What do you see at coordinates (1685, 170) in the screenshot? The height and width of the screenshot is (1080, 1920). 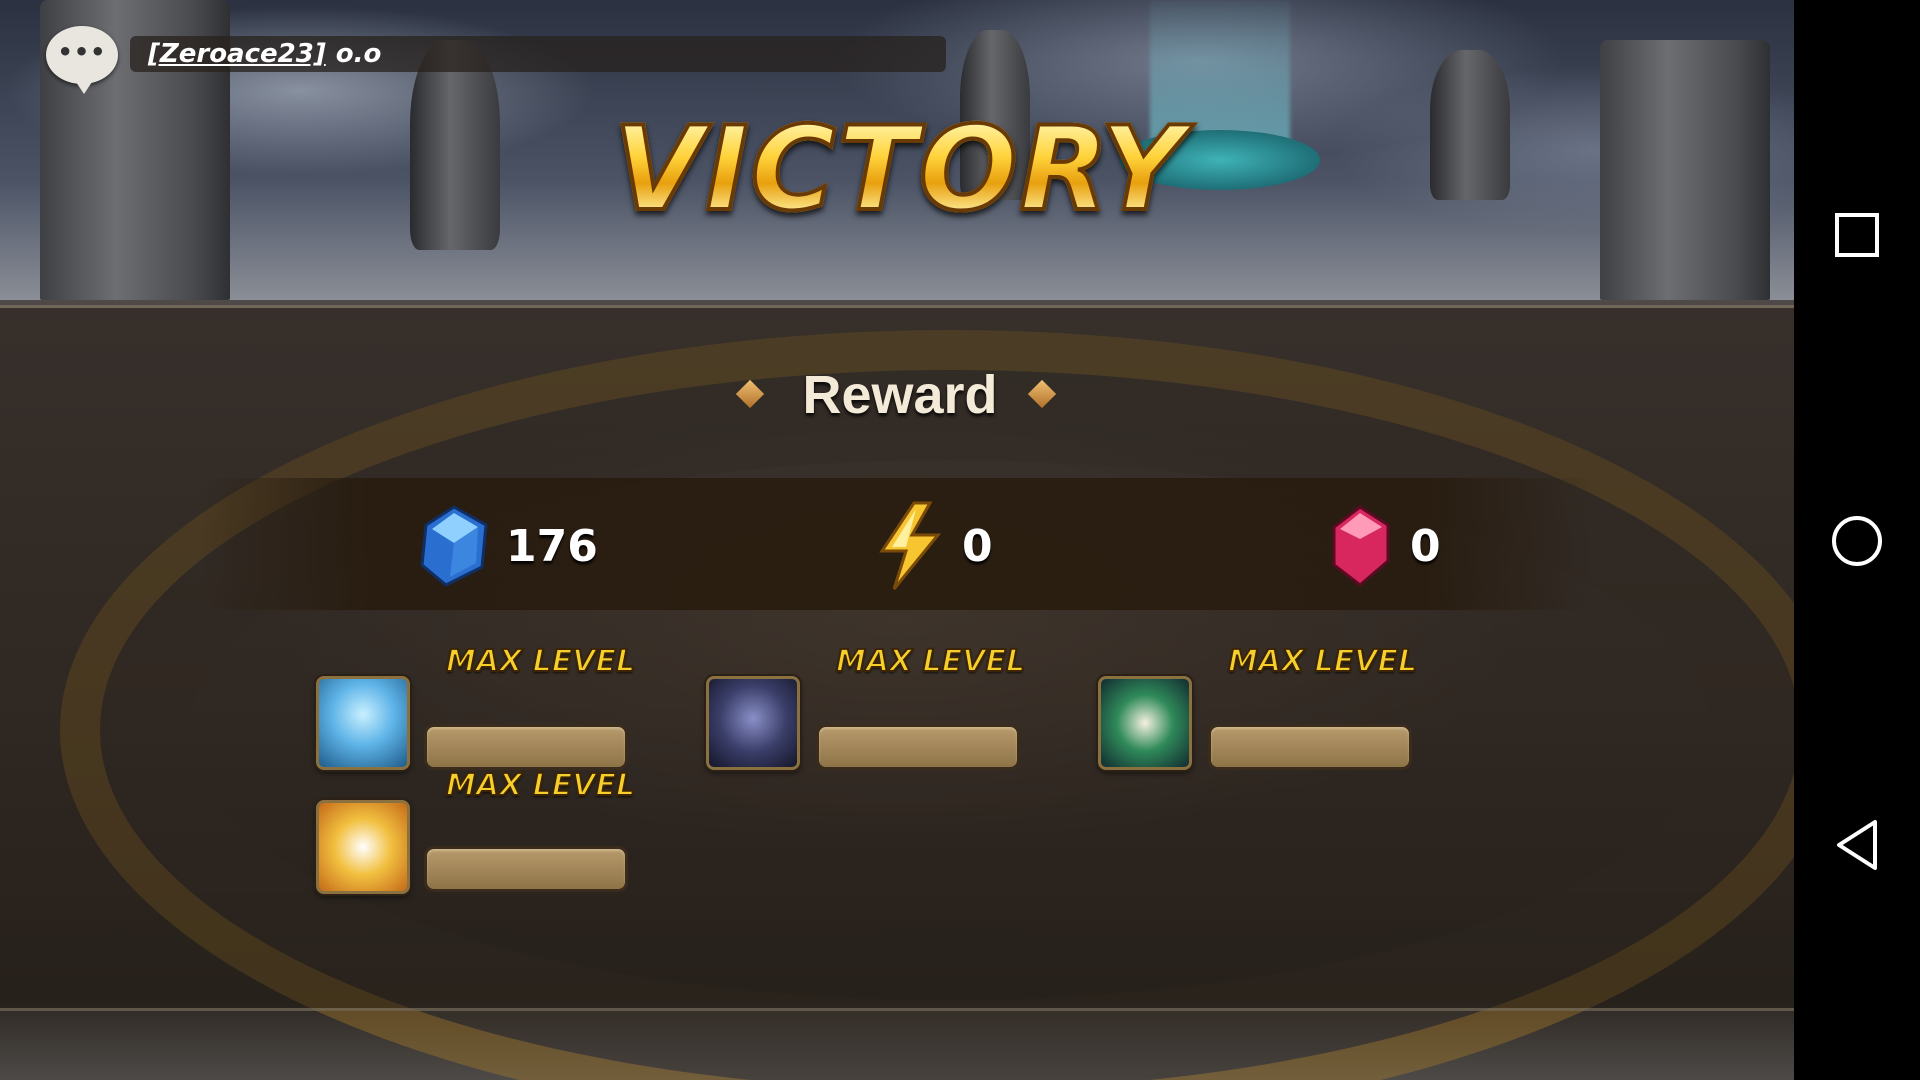 I see `stone-pillar` at bounding box center [1685, 170].